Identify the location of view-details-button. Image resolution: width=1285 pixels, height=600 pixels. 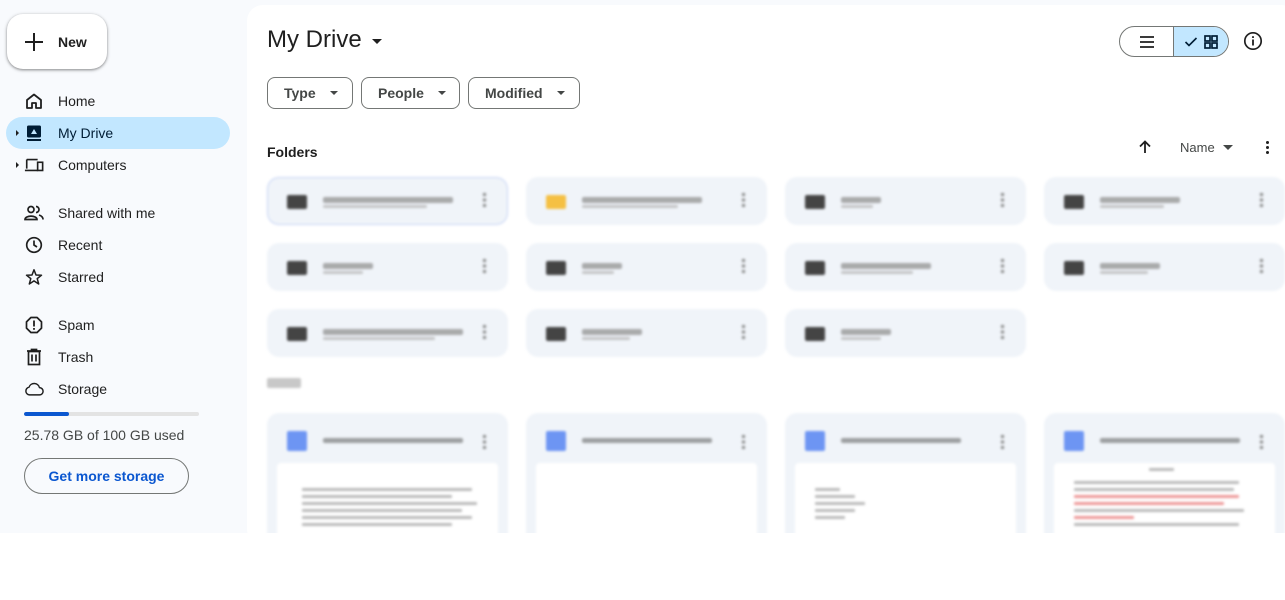
(1253, 41).